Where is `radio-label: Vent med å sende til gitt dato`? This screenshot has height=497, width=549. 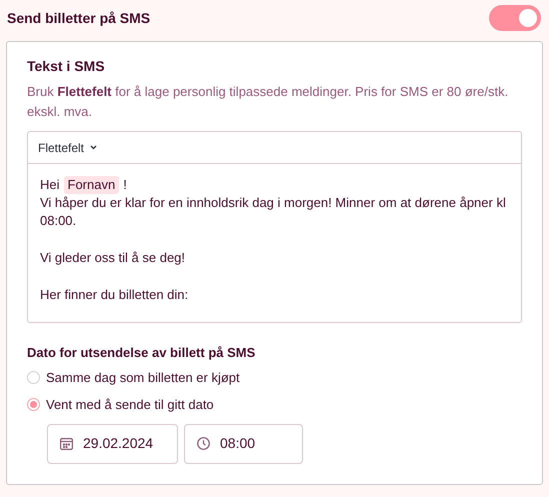
radio-label: Vent med å sende til gitt dato is located at coordinates (130, 404).